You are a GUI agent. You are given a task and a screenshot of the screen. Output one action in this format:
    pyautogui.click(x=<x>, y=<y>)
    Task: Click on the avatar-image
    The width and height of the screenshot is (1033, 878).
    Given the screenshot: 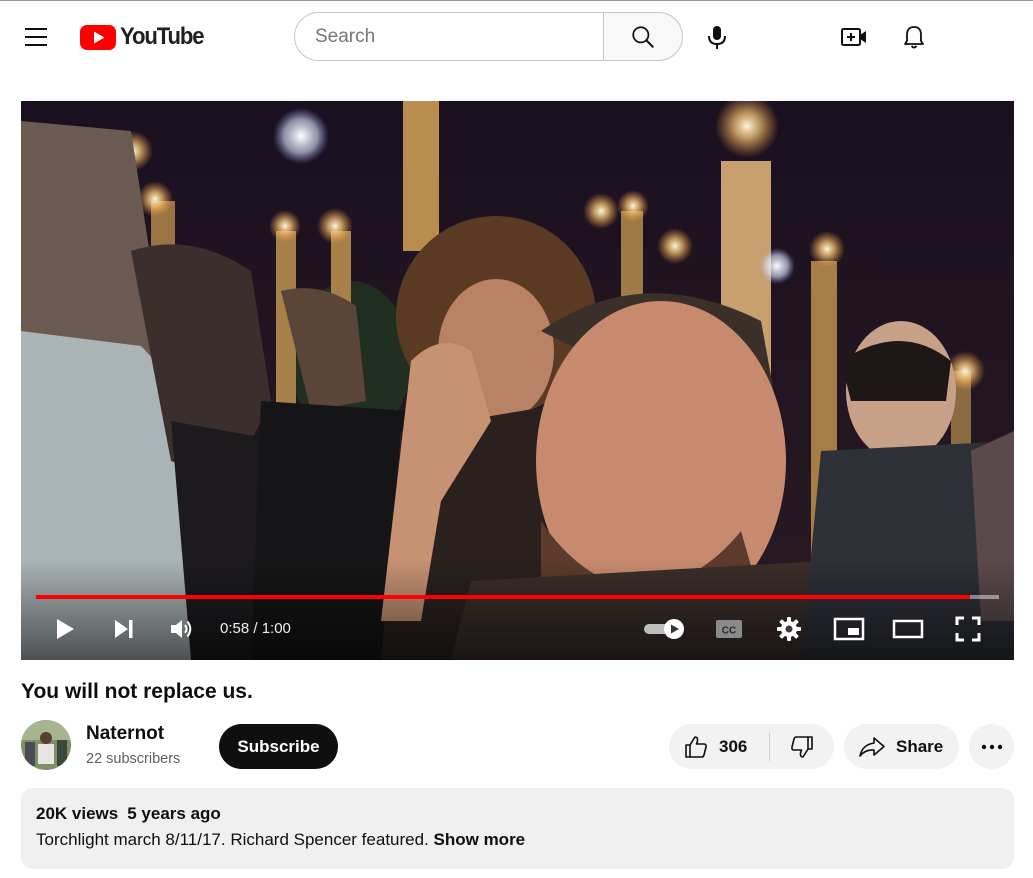 What is the action you would take?
    pyautogui.click(x=46, y=745)
    